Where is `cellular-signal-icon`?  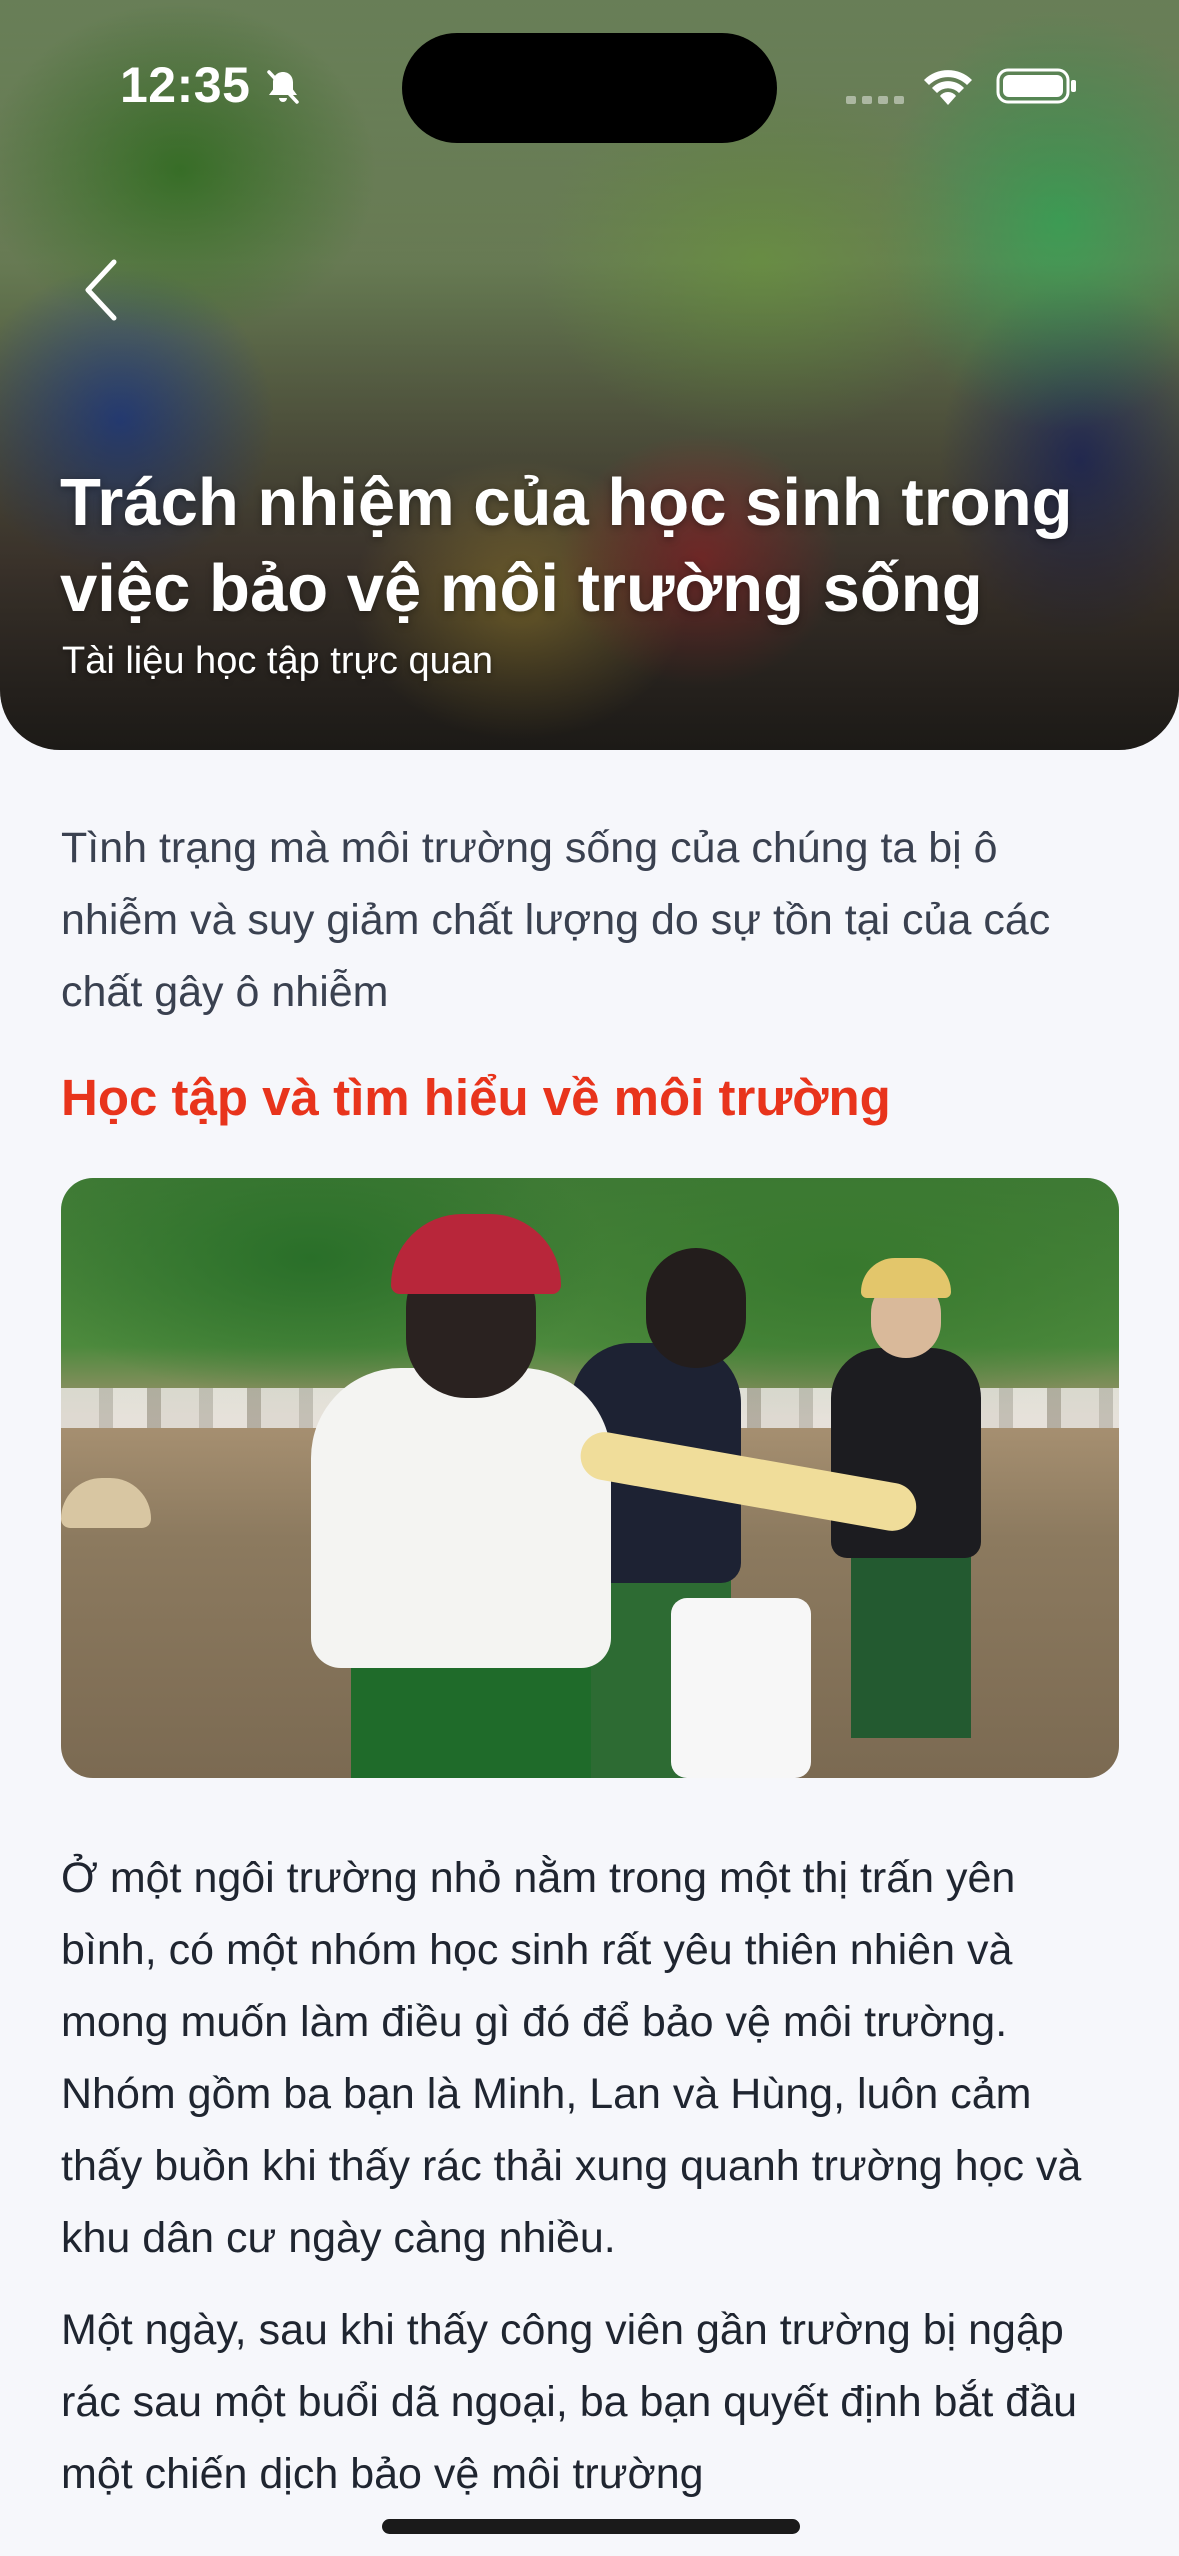 cellular-signal-icon is located at coordinates (875, 100).